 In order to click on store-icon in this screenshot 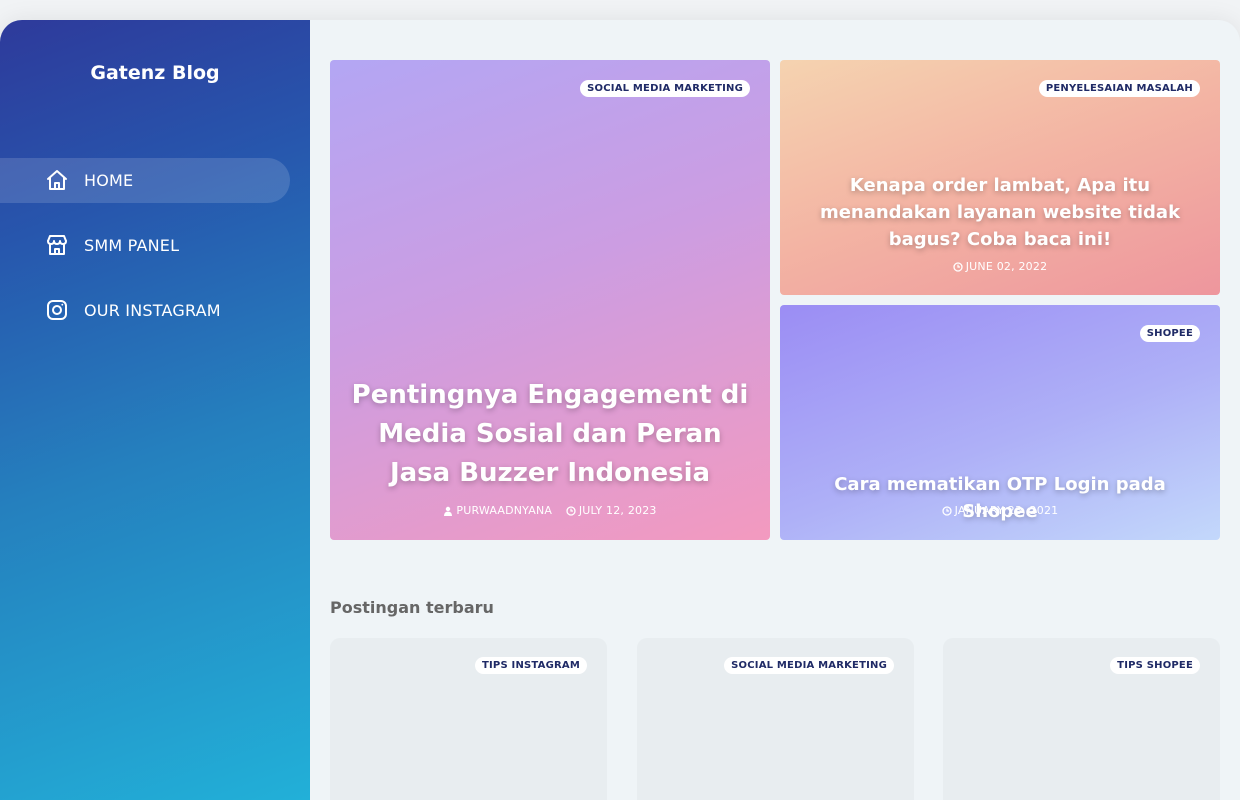, I will do `click(57, 245)`.